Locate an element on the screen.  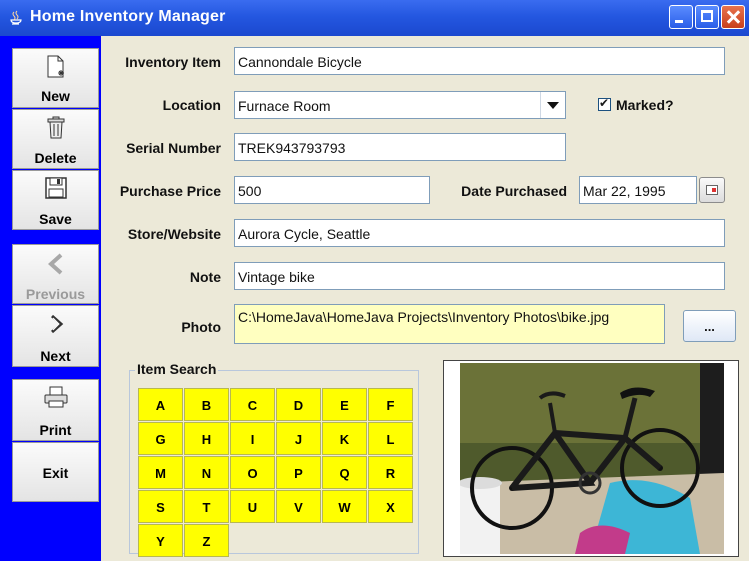
search-key-s: S is located at coordinates (160, 506).